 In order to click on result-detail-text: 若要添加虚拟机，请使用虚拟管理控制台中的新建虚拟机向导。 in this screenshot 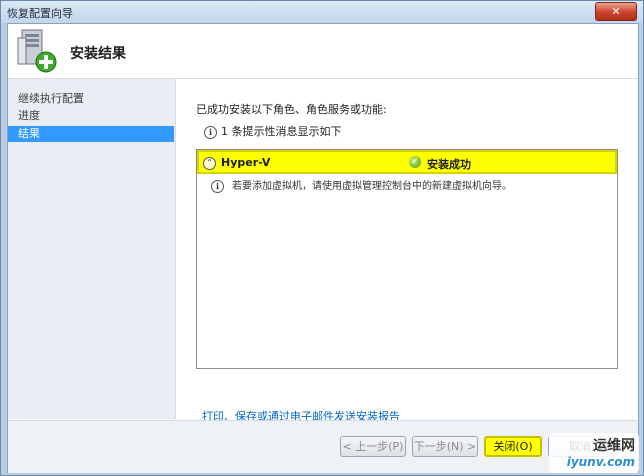, I will do `click(372, 186)`.